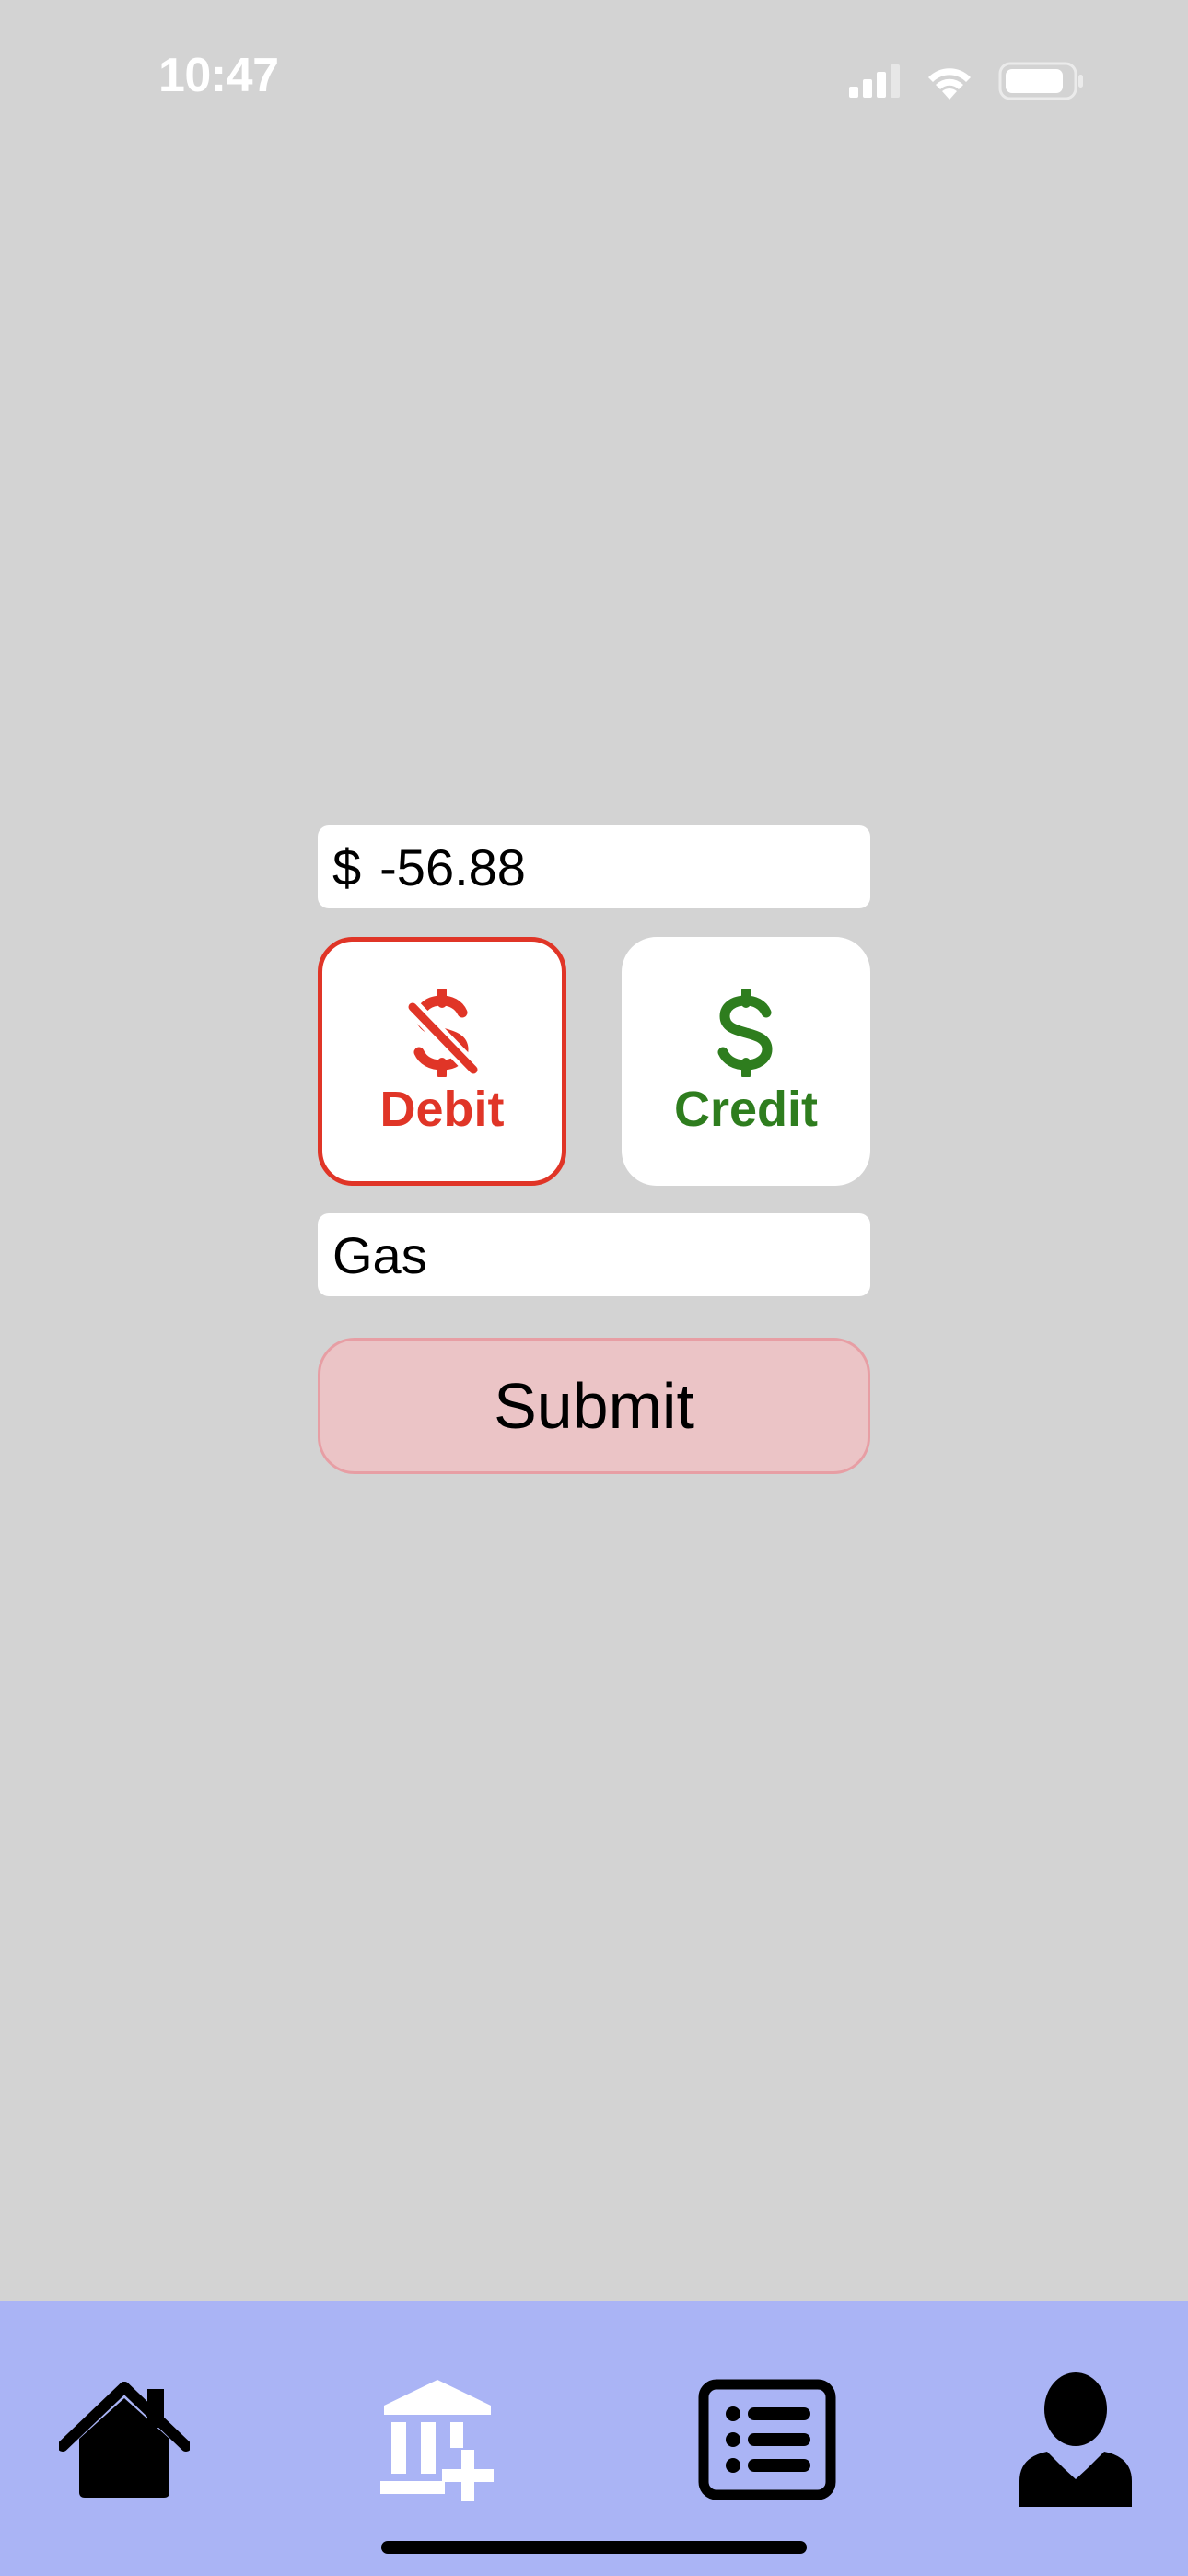  I want to click on debit-button: Debit, so click(442, 1061).